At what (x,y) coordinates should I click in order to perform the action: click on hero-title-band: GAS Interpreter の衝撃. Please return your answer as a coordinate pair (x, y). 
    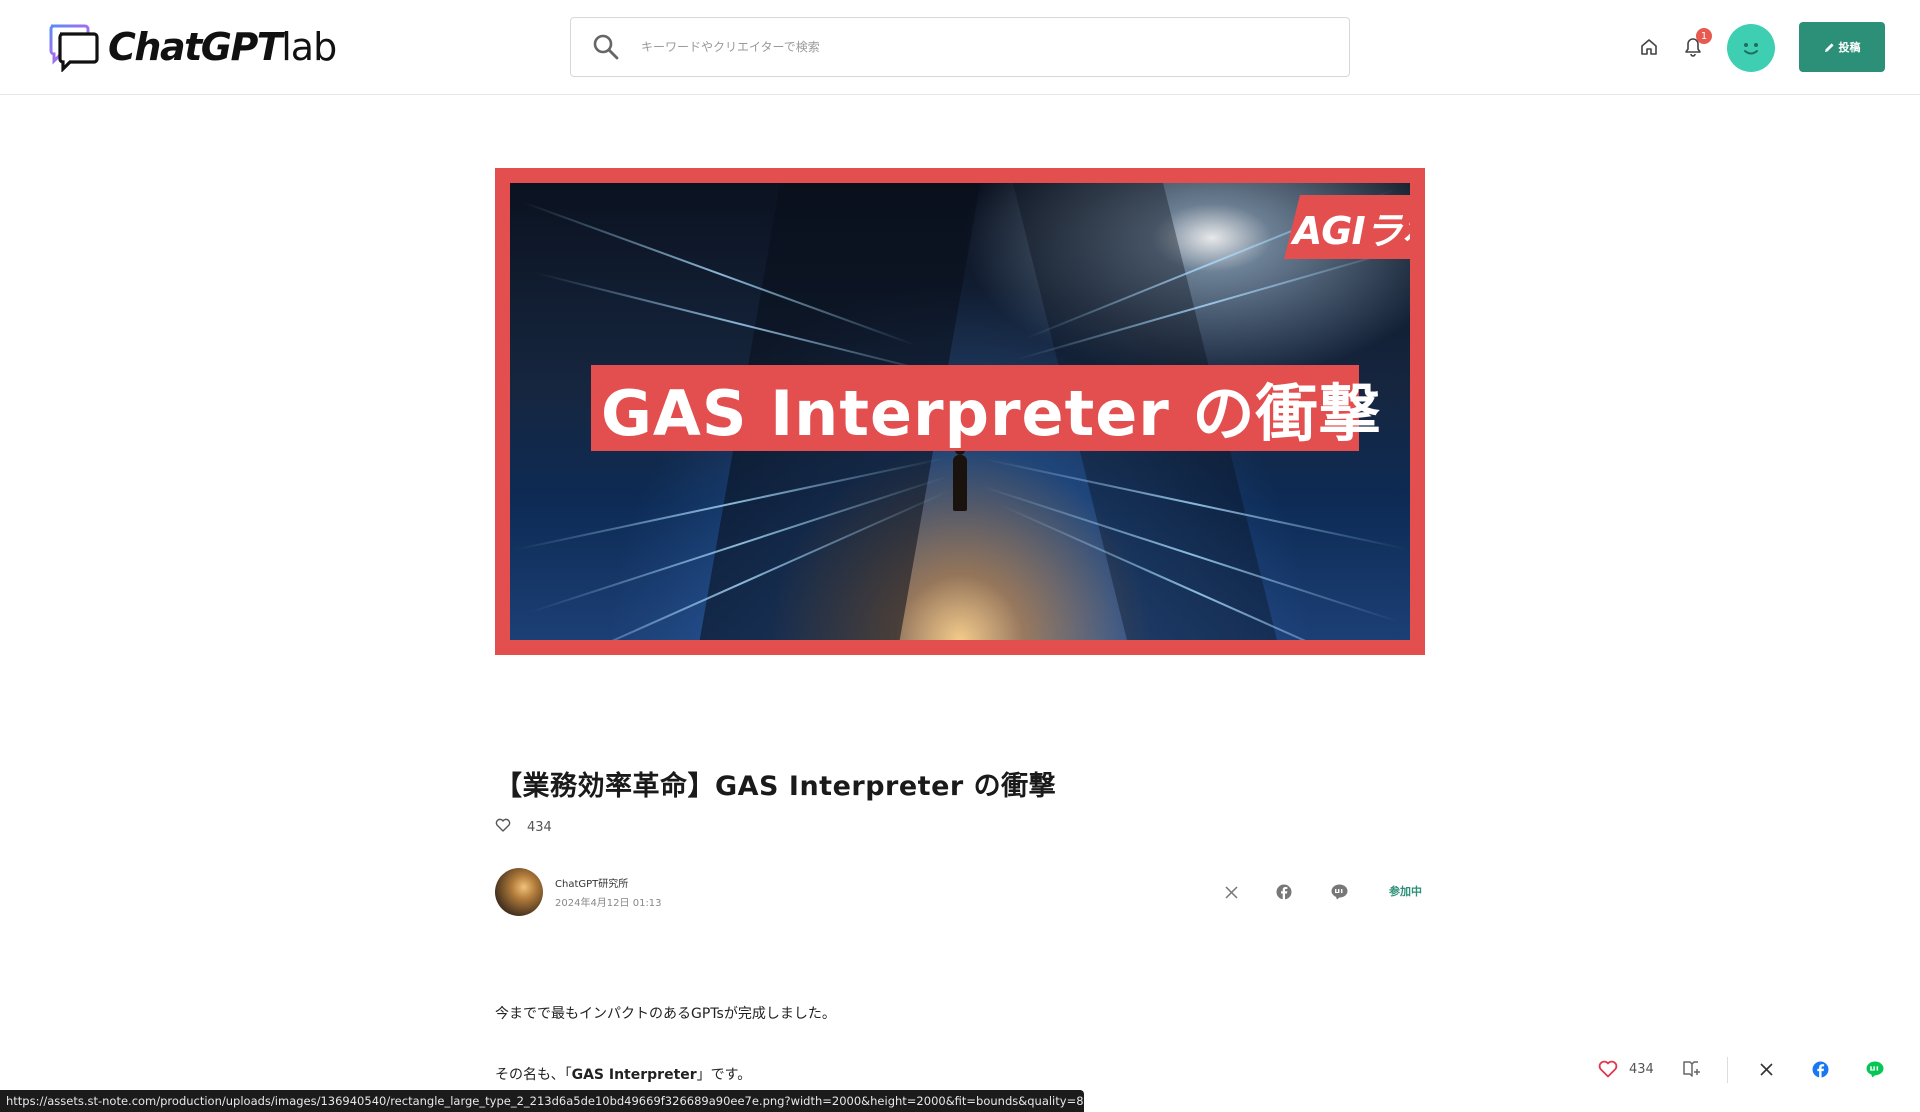
    Looking at the image, I should click on (985, 408).